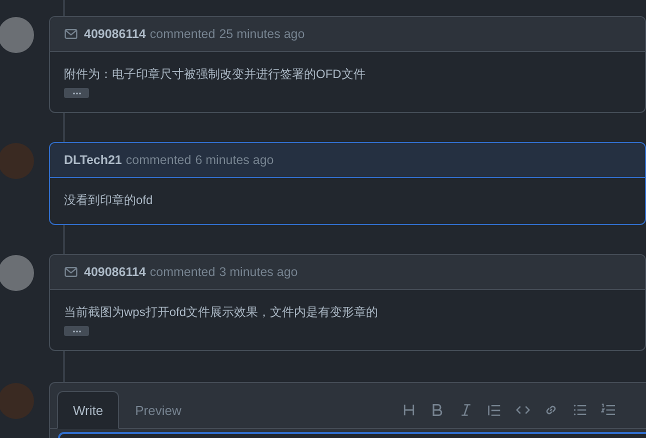 This screenshot has width=646, height=438. I want to click on comment-text: 附件为：电子印章尺寸被强制改变并进行签署的OFD文件, so click(215, 74).